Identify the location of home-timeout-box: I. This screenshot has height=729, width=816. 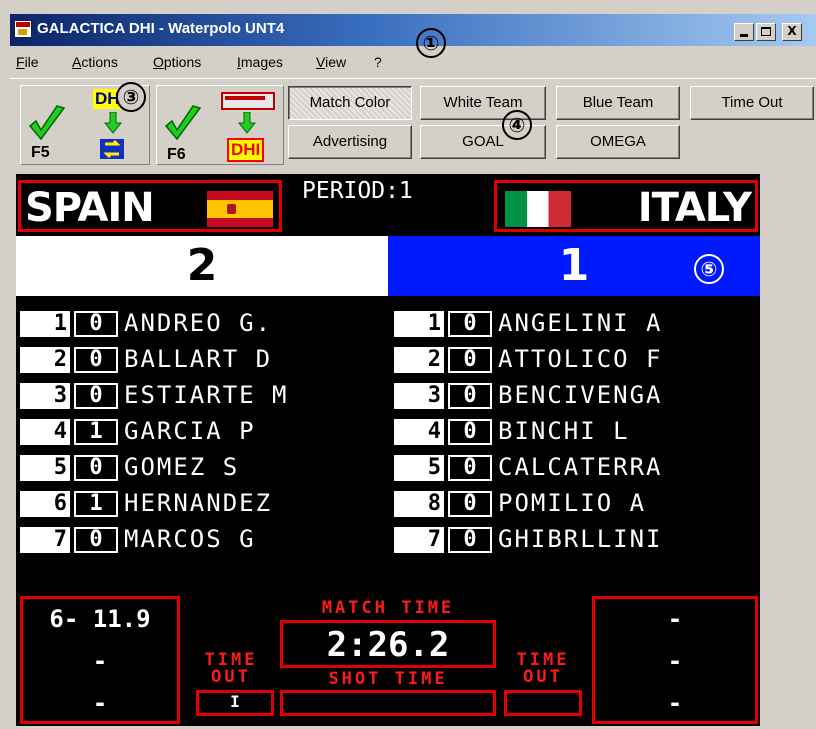
(235, 703).